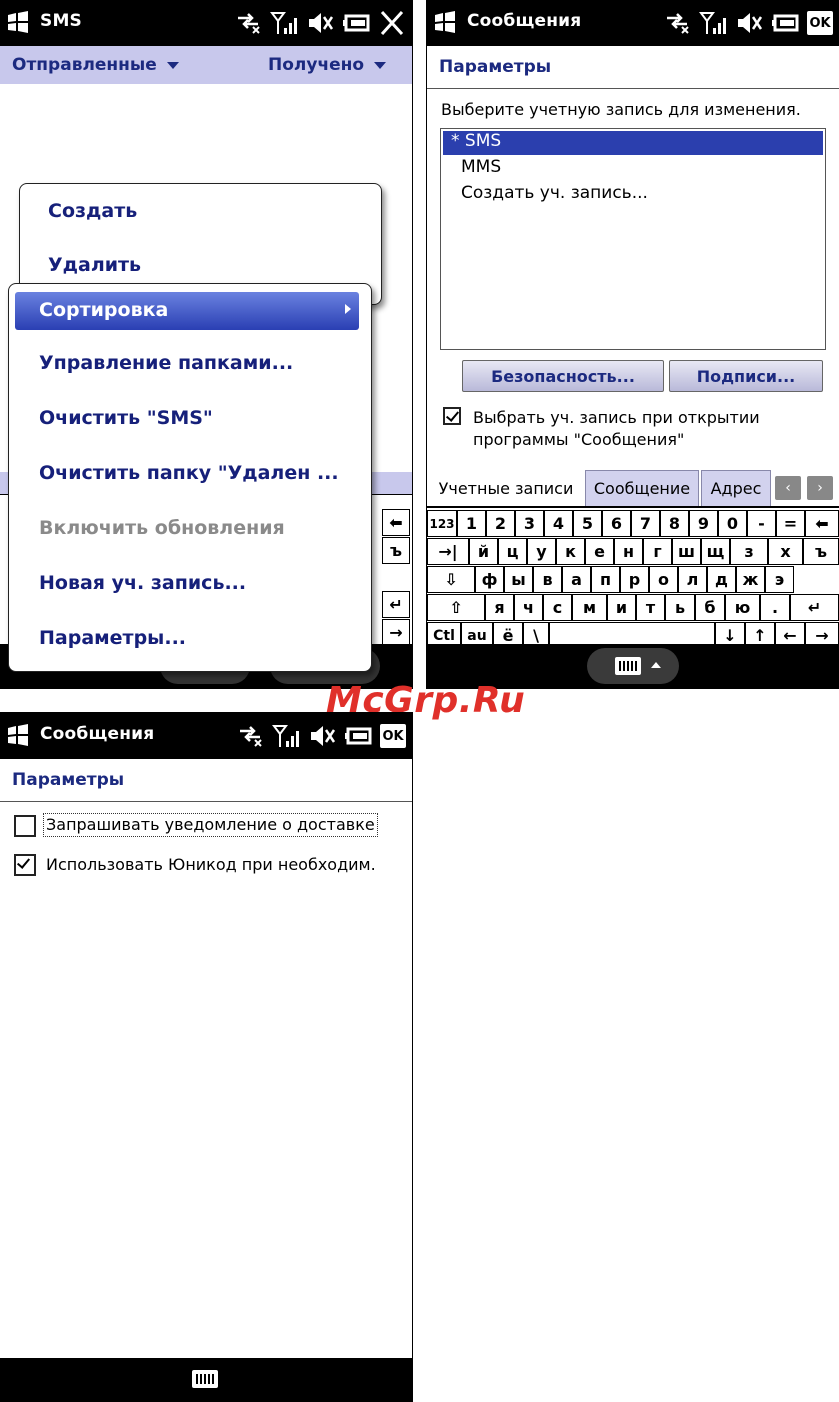 The image size is (839, 1402). What do you see at coordinates (557, 607) in the screenshot?
I see `key: с` at bounding box center [557, 607].